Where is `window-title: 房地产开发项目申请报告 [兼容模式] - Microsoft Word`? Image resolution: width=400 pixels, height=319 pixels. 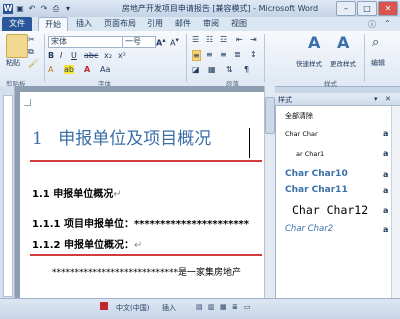
window-title: 房地产开发项目申请报告 [兼容模式] - Microsoft Word is located at coordinates (220, 8).